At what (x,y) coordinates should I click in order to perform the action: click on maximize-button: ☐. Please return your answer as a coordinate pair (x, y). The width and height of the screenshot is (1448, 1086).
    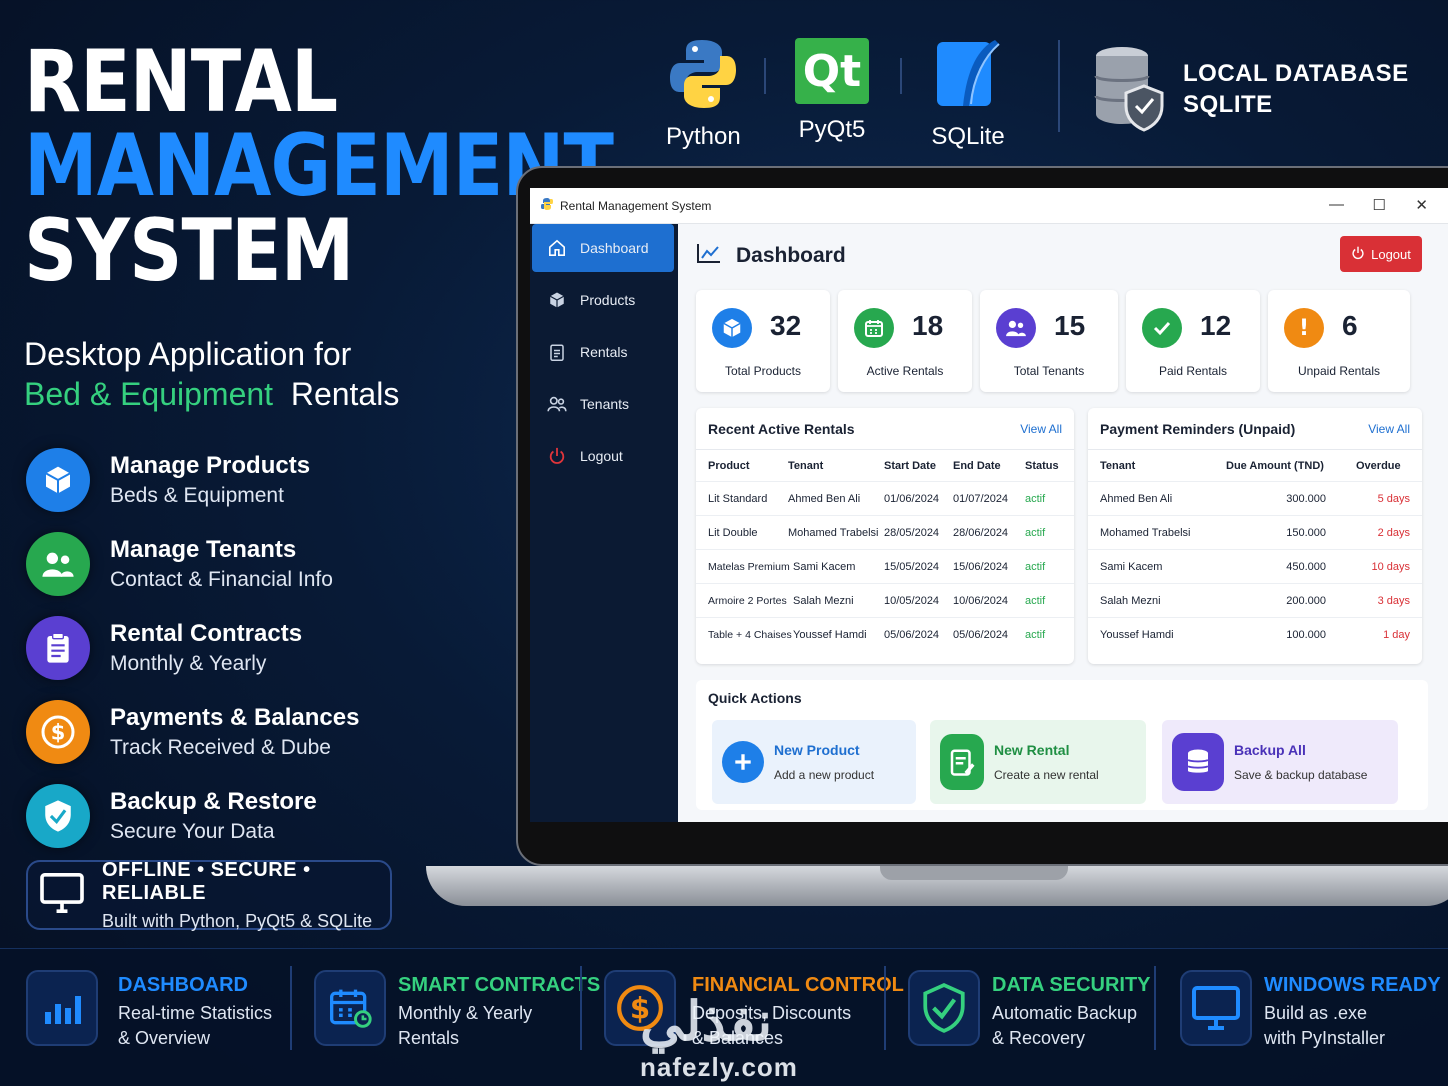
    Looking at the image, I should click on (1379, 205).